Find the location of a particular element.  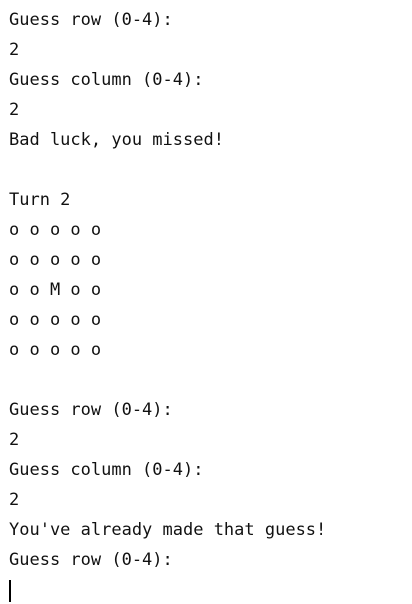

board-row: o o M o o is located at coordinates (55, 290).